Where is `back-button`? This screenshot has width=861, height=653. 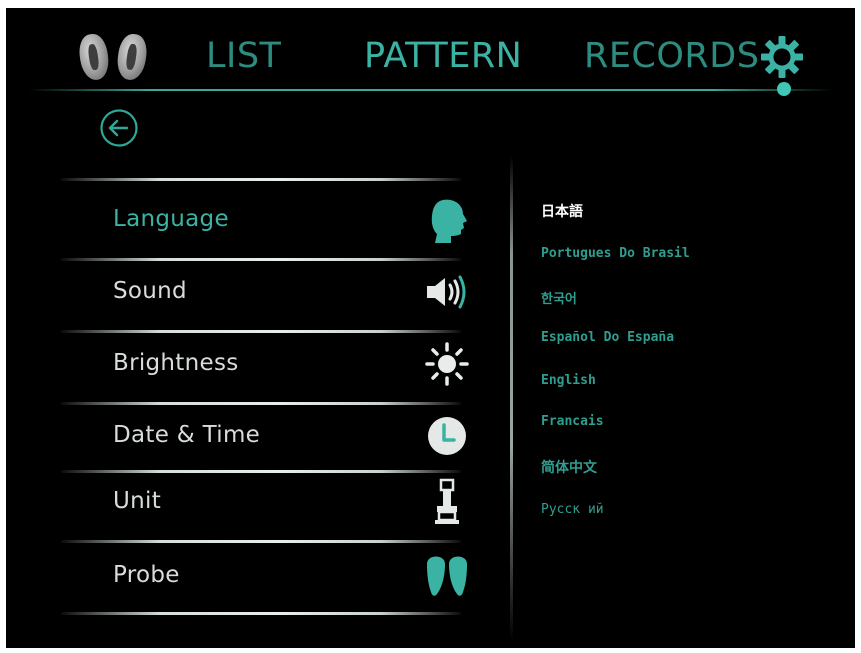 back-button is located at coordinates (119, 128).